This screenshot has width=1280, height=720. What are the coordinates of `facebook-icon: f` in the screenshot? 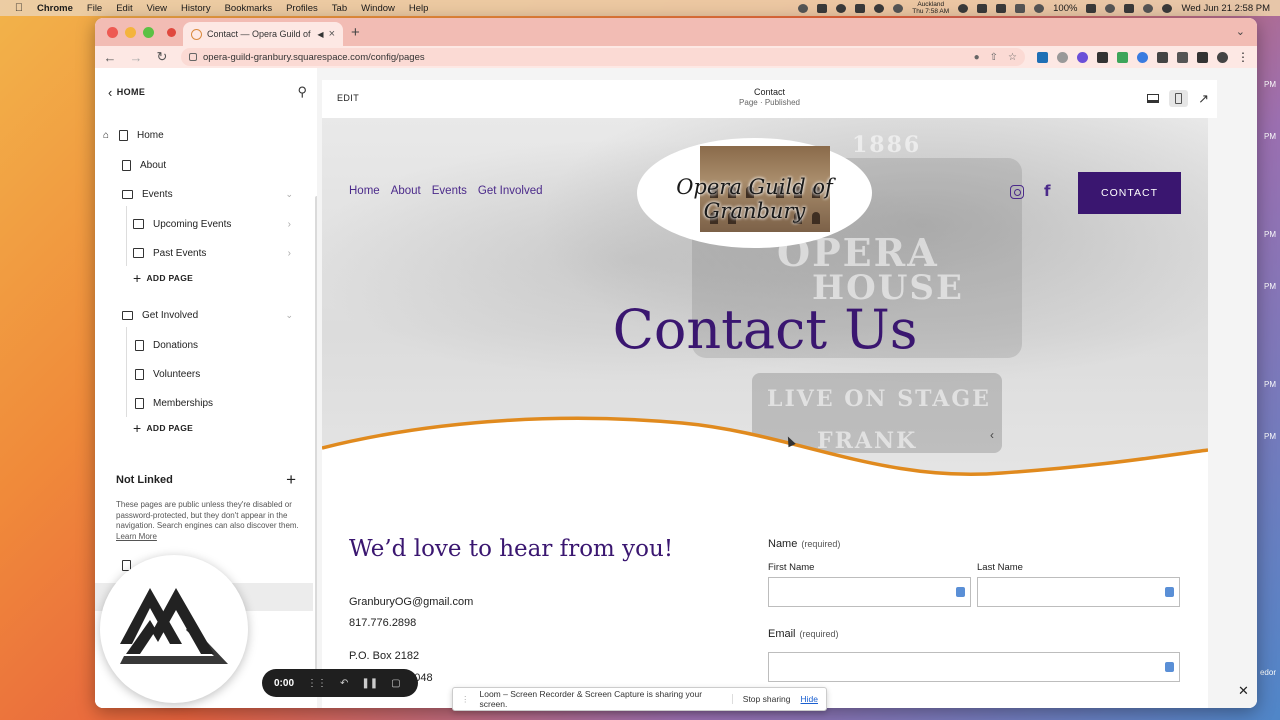 It's located at (1047, 191).